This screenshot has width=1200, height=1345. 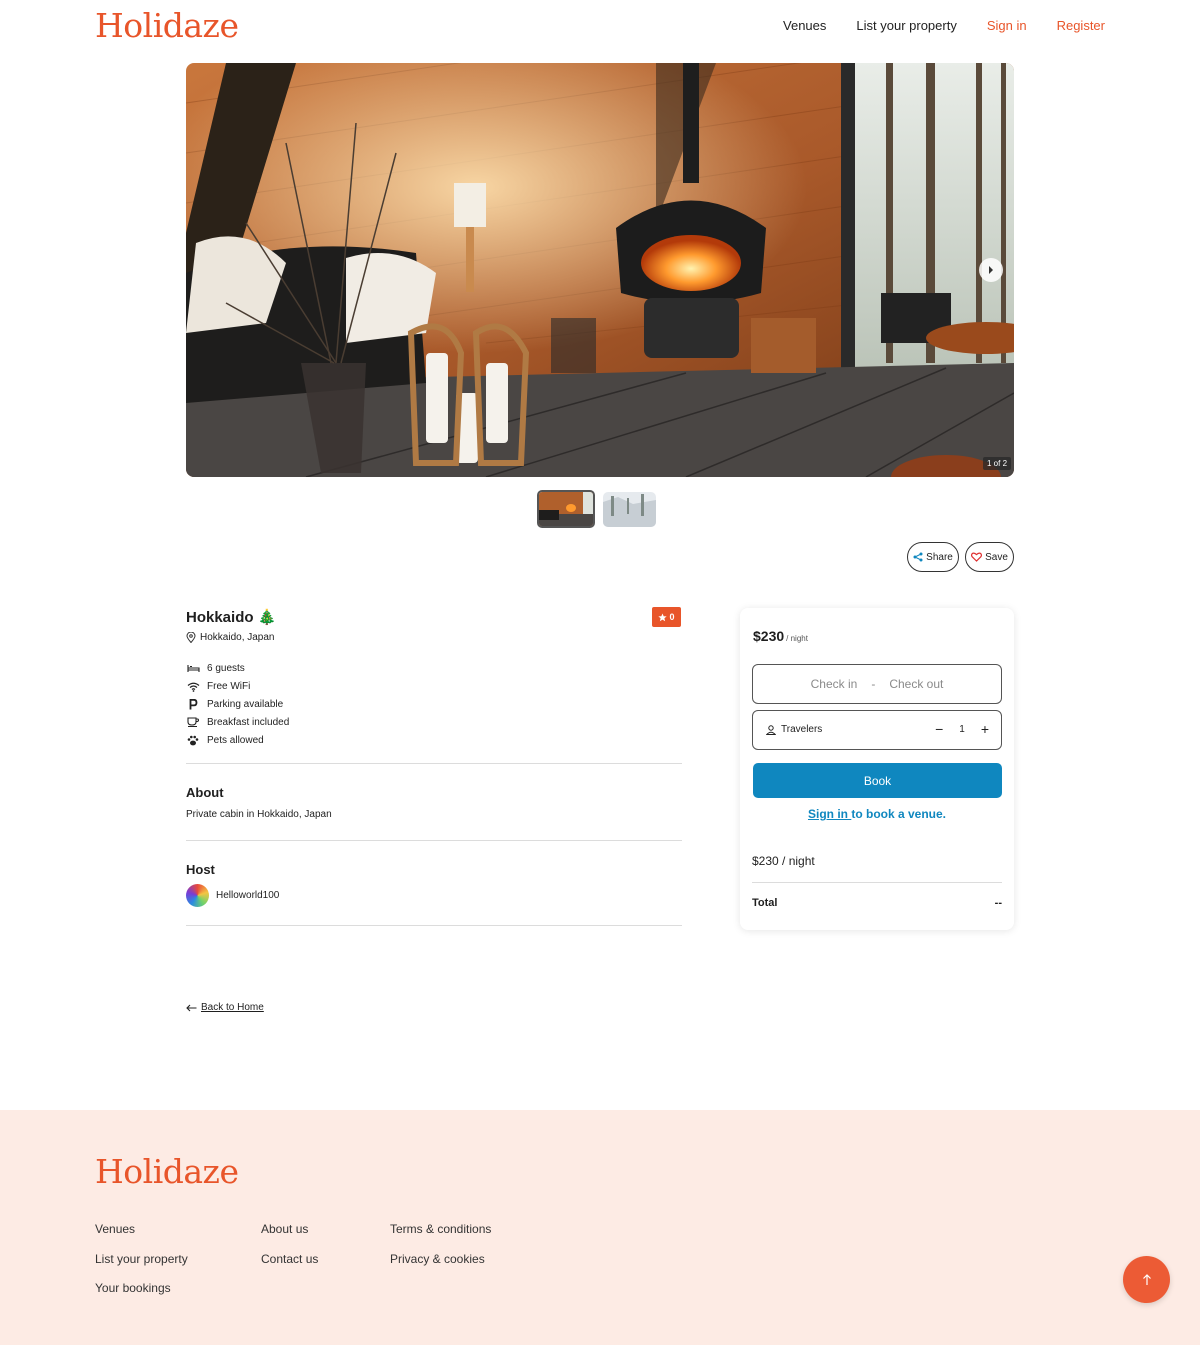 I want to click on signin-note: Sign in to book a venue., so click(x=877, y=814).